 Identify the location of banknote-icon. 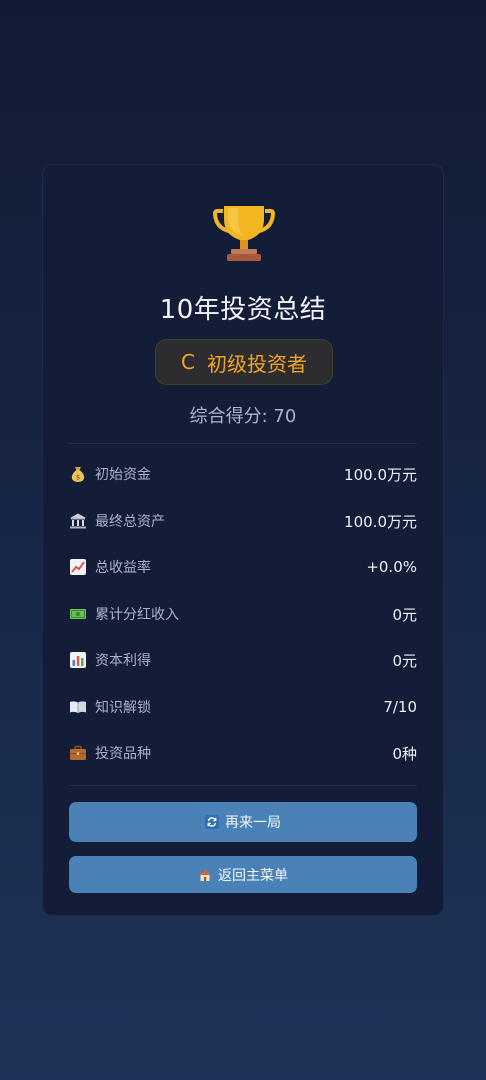
(78, 614).